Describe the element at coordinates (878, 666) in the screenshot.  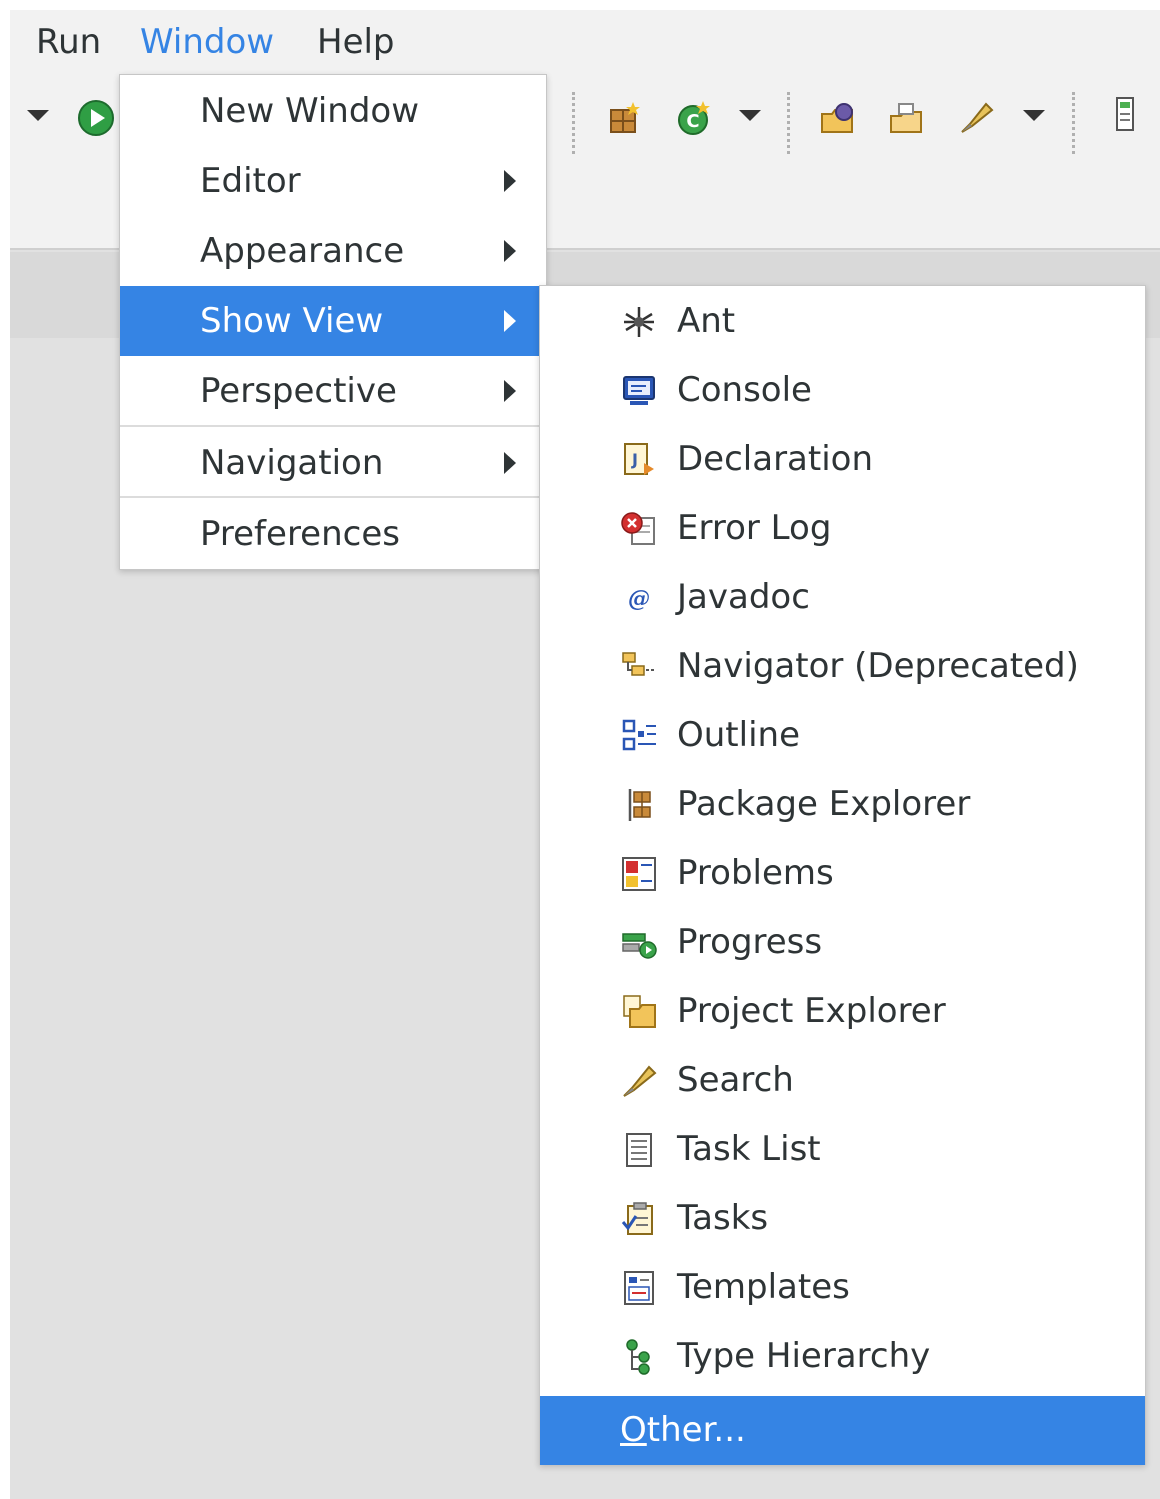
I see `menu-item-label: Navigator (Deprecated)` at that location.